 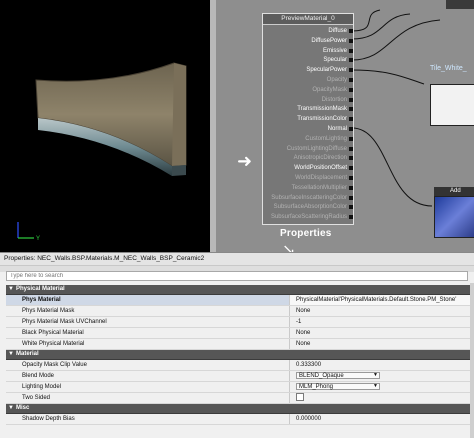 I want to click on material-input-pin: TessellationMultiplier, so click(x=308, y=188).